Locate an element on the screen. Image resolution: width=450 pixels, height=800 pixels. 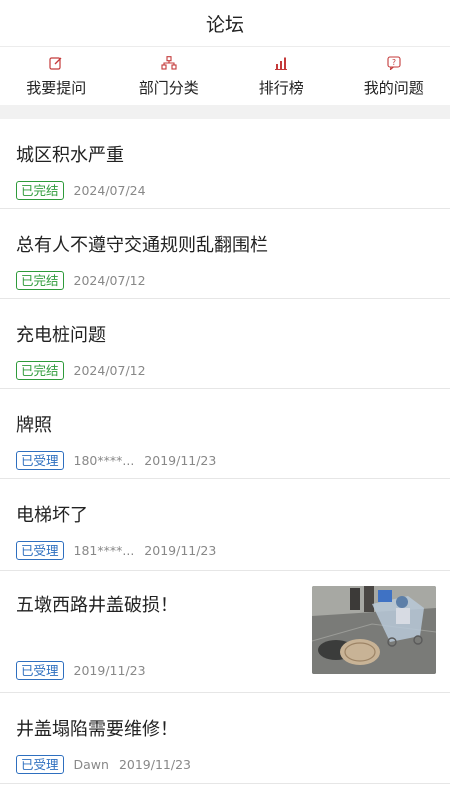
tab-leaderboard: 排行榜 is located at coordinates (281, 76).